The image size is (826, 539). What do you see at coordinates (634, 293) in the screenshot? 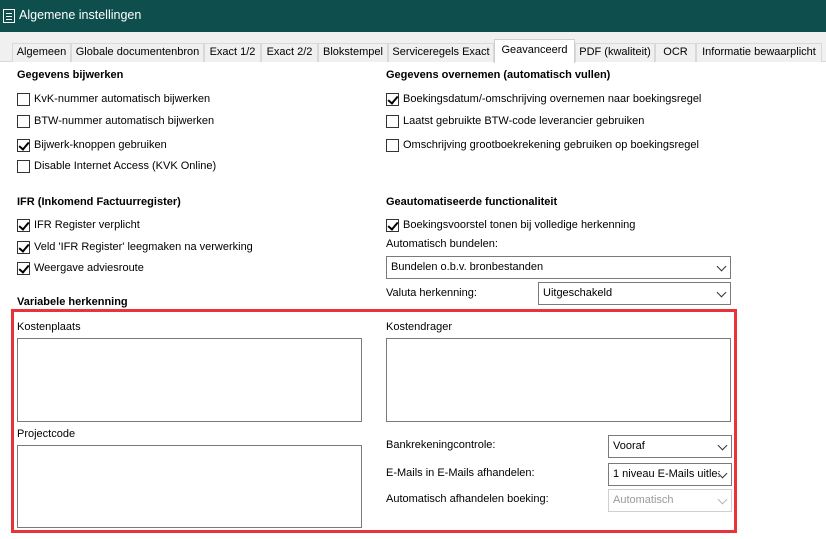
I see `valuta-select: Uitgeschakeld` at bounding box center [634, 293].